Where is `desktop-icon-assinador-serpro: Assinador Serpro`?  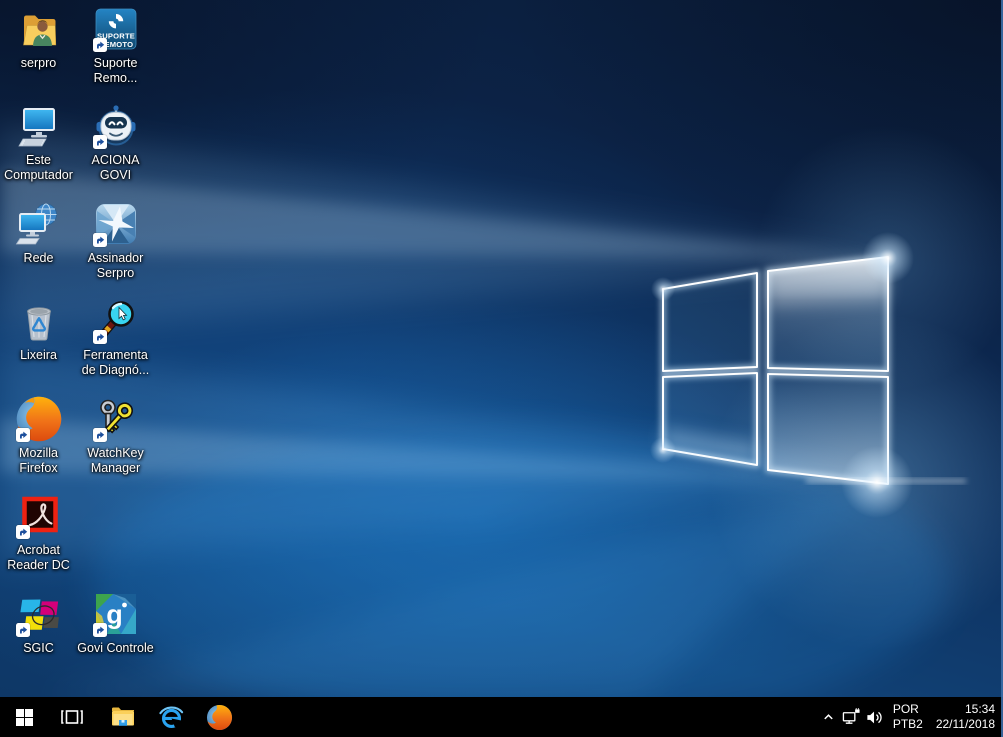 desktop-icon-assinador-serpro: Assinador Serpro is located at coordinates (115, 240).